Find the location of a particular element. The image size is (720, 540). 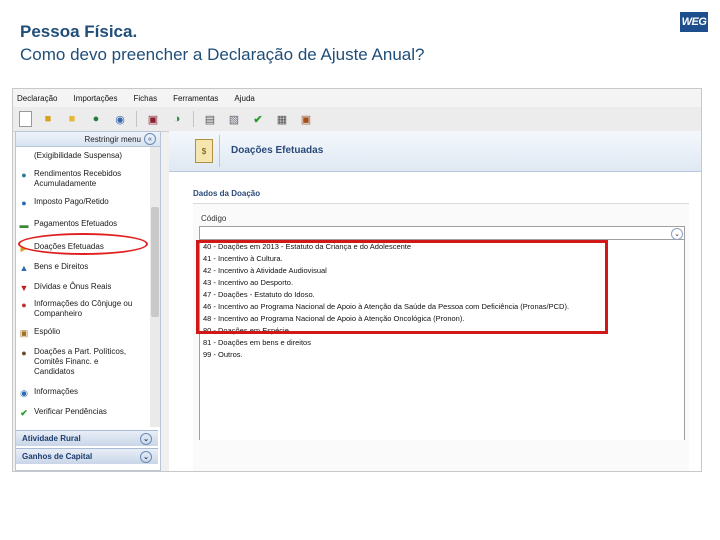

navigation-scrollbar is located at coordinates (155, 287).